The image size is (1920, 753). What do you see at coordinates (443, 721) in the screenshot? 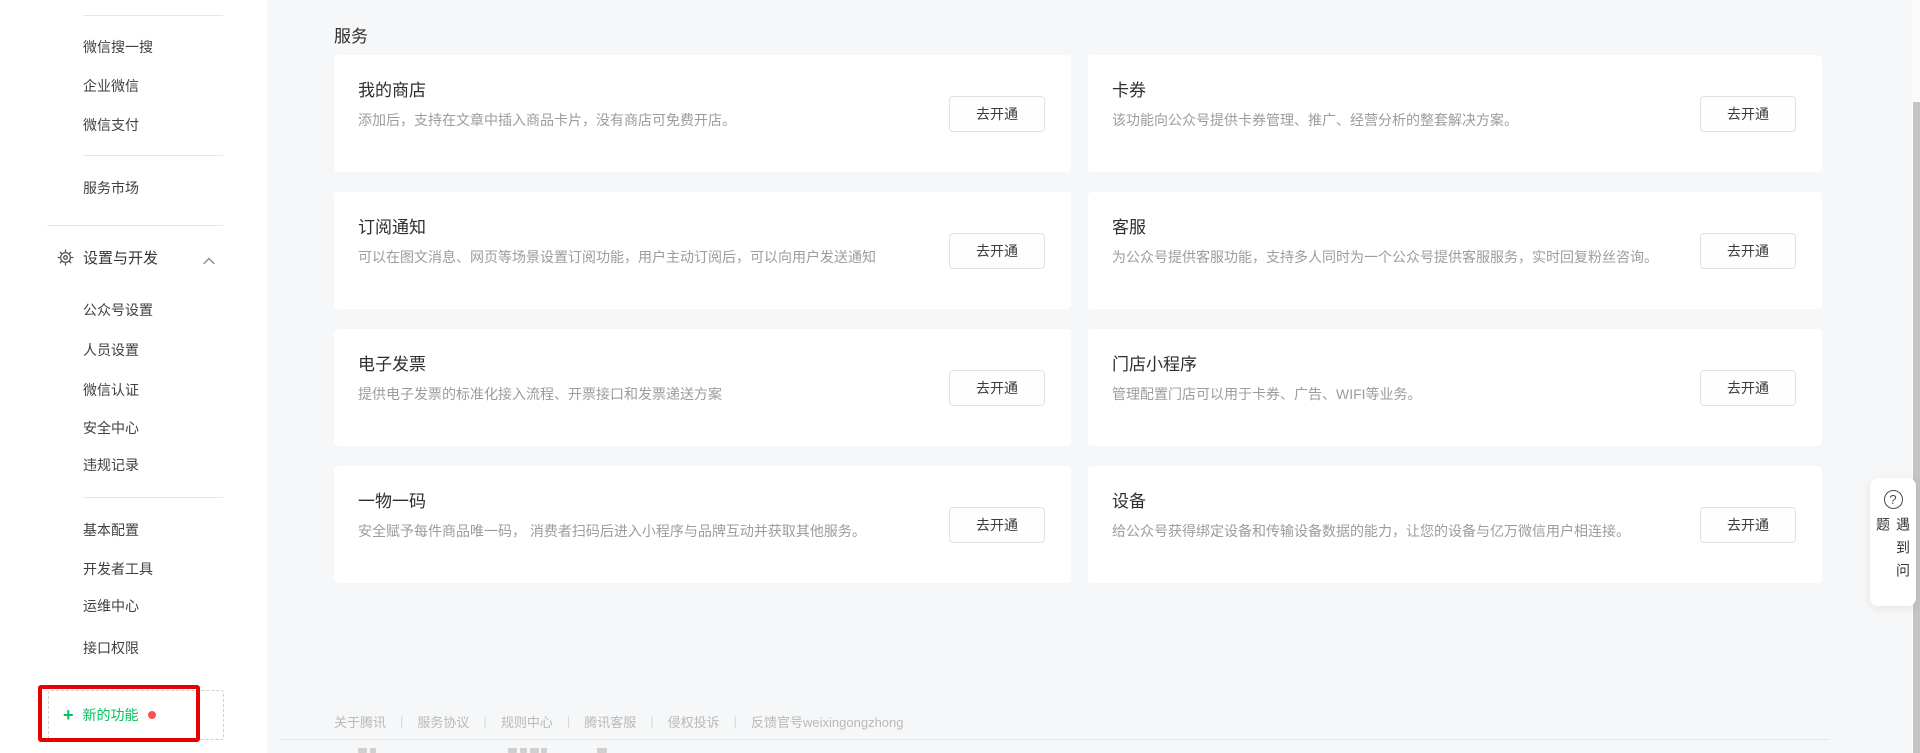
I see `footer-link-agreement: 服务协议` at bounding box center [443, 721].